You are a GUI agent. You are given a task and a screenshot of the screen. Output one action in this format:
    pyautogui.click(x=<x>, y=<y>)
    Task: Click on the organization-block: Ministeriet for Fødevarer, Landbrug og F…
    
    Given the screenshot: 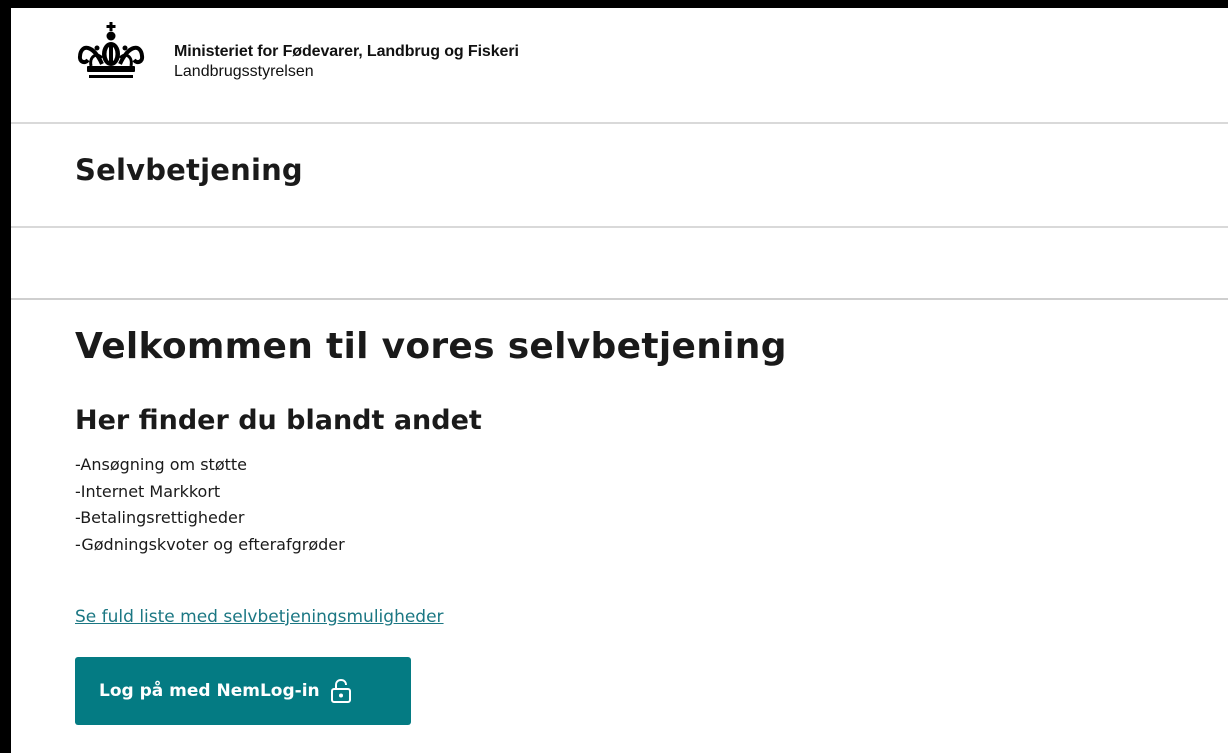 What is the action you would take?
    pyautogui.click(x=346, y=62)
    